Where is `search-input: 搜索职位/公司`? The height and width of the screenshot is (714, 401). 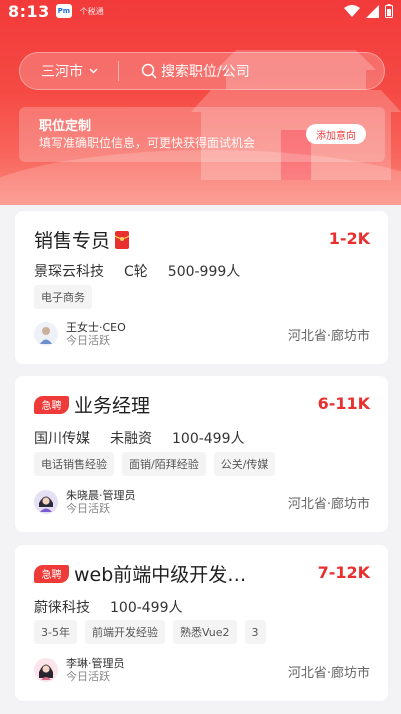 search-input: 搜索职位/公司 is located at coordinates (184, 71).